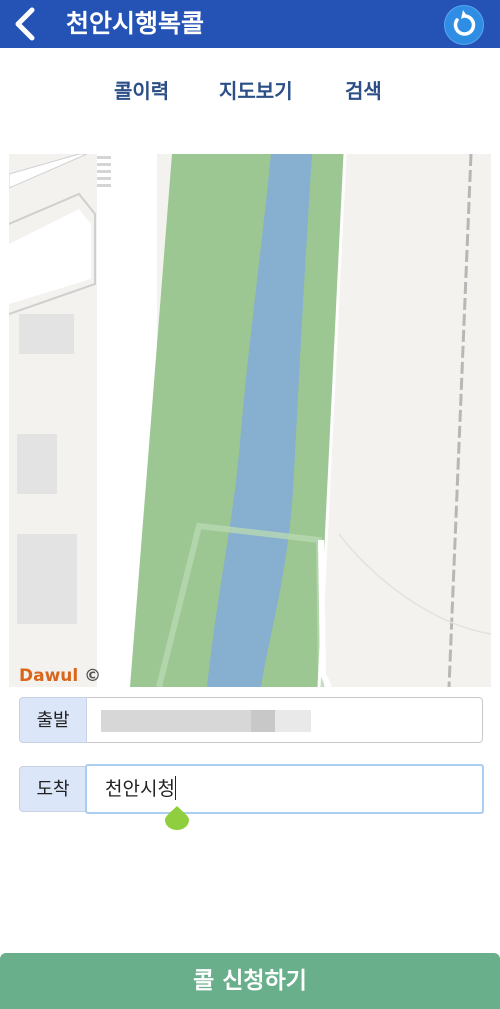 The width and height of the screenshot is (500, 1009). What do you see at coordinates (53, 789) in the screenshot?
I see `destination-label: 도착` at bounding box center [53, 789].